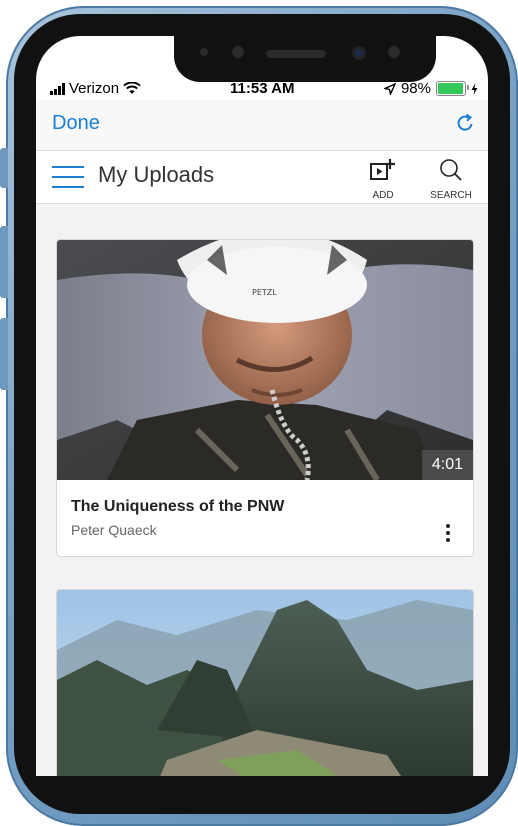 This screenshot has height=826, width=518. Describe the element at coordinates (389, 88) in the screenshot. I see `location-arrow-icon` at that location.